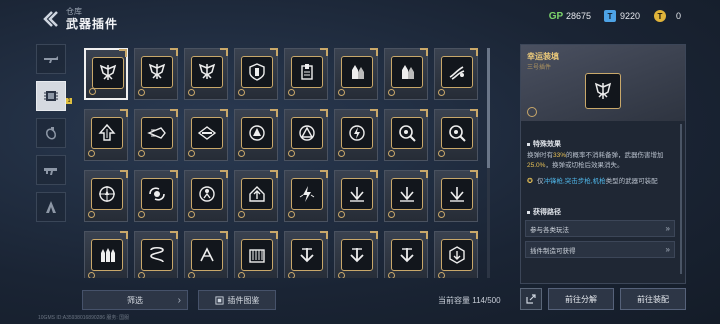  I want to click on route-item: 插件制造可获得 », so click(600, 249).